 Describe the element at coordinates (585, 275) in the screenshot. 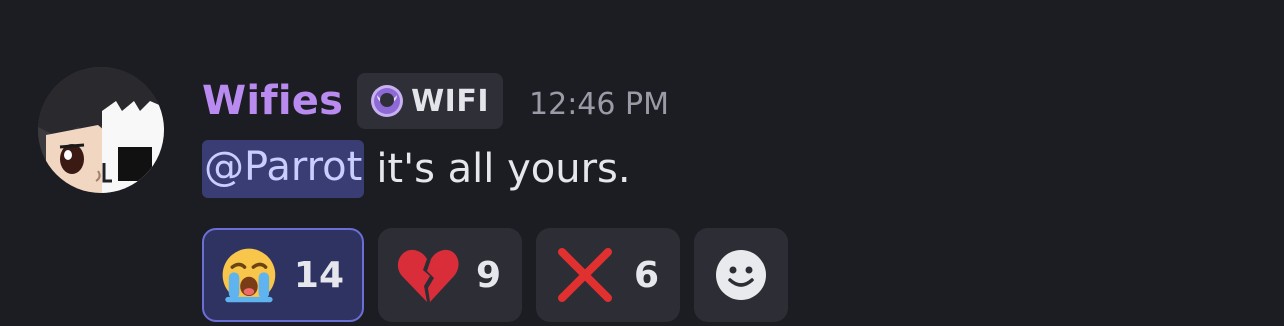

I see `cross-mark-icon` at that location.